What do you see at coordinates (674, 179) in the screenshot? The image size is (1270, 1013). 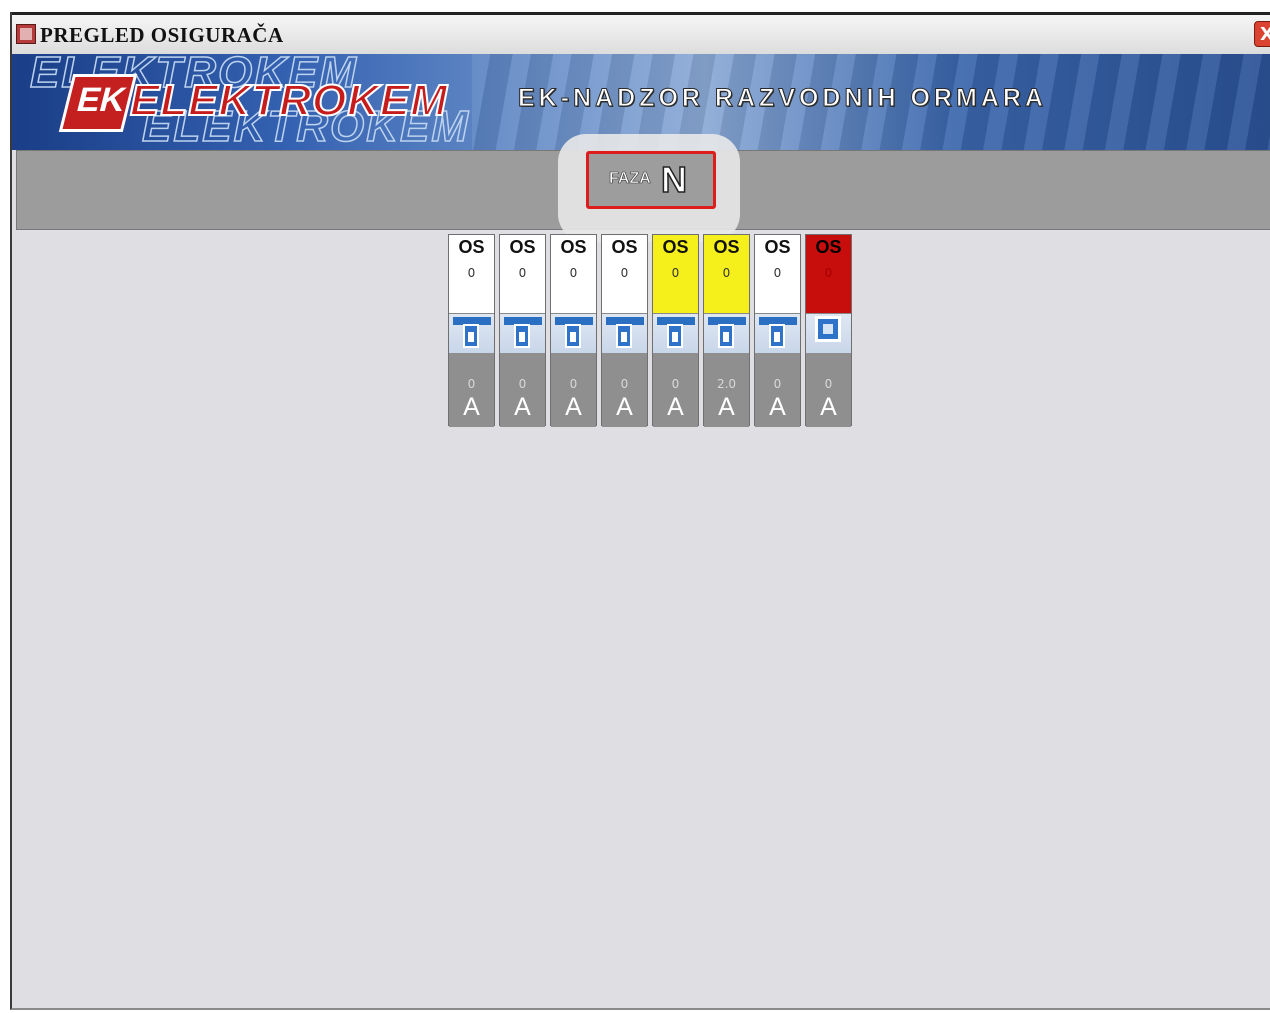 I see `phase-value: N` at bounding box center [674, 179].